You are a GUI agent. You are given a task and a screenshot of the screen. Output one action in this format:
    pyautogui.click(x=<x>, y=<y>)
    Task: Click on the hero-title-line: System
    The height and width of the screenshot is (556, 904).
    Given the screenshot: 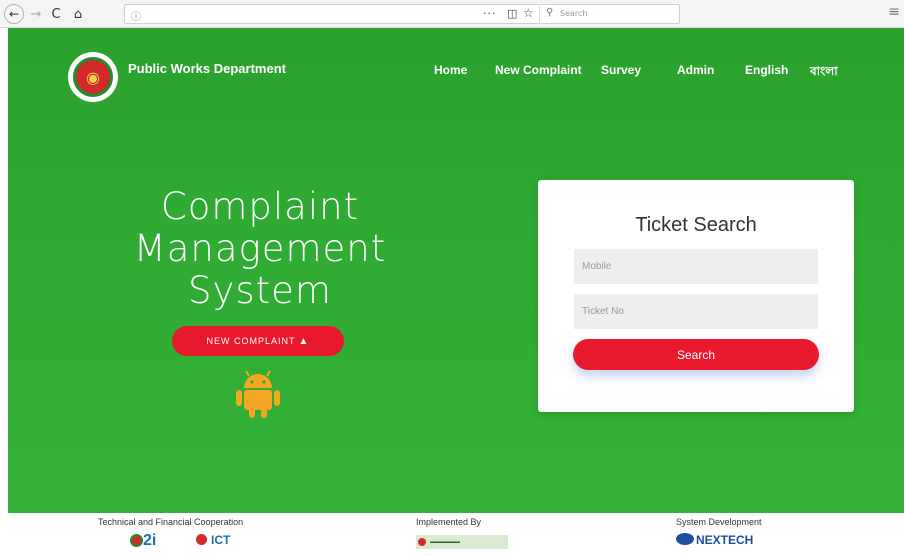 What is the action you would take?
    pyautogui.click(x=260, y=290)
    